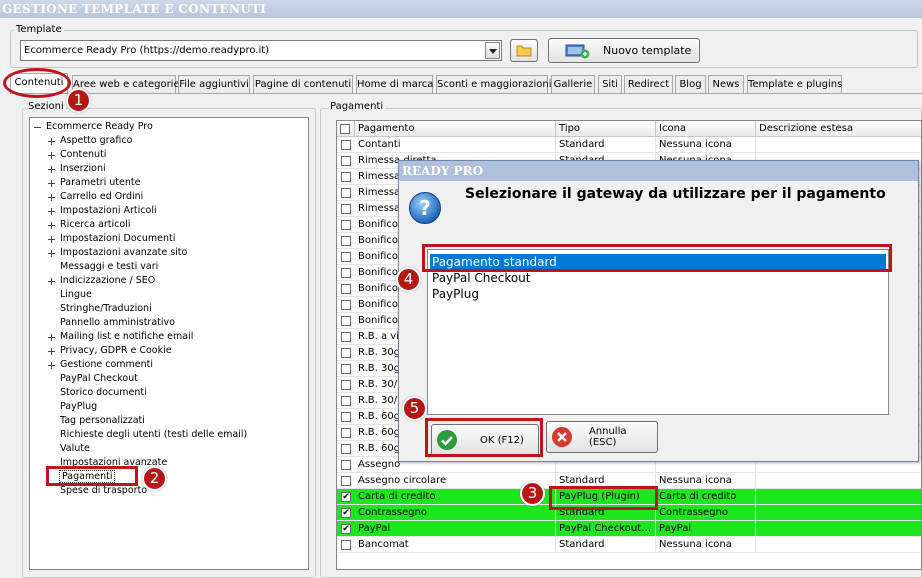  Describe the element at coordinates (69, 295) in the screenshot. I see `tree-item: Lingue` at that location.